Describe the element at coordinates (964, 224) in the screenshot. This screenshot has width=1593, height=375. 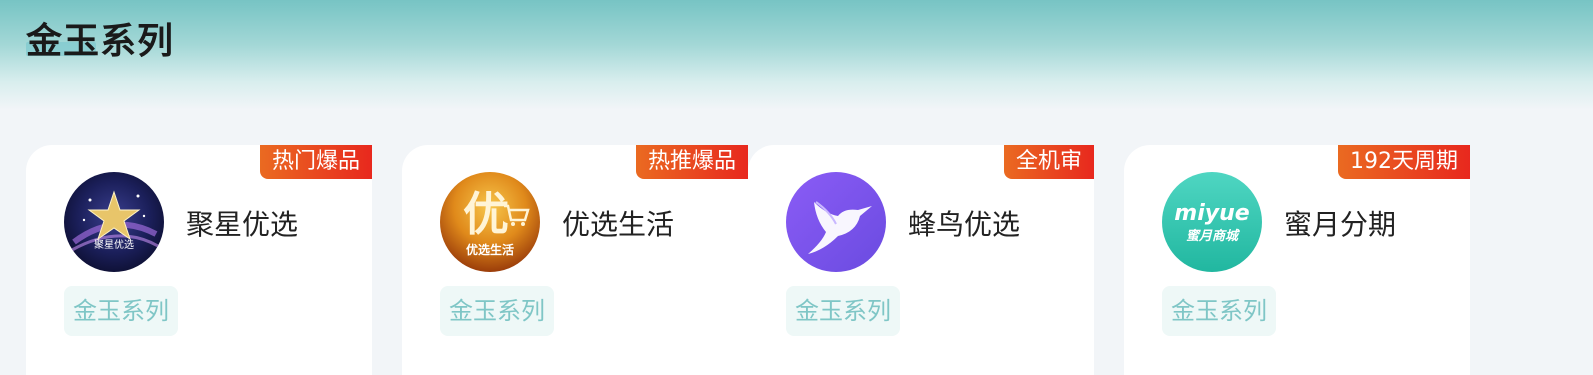
I see `shop-name: 蜂鸟优选` at that location.